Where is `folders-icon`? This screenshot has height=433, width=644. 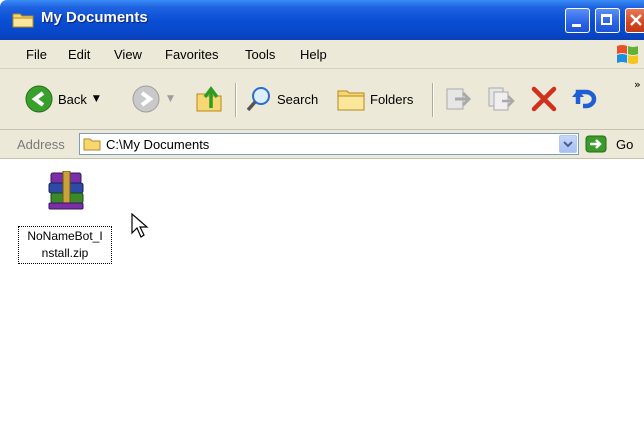 folders-icon is located at coordinates (351, 100).